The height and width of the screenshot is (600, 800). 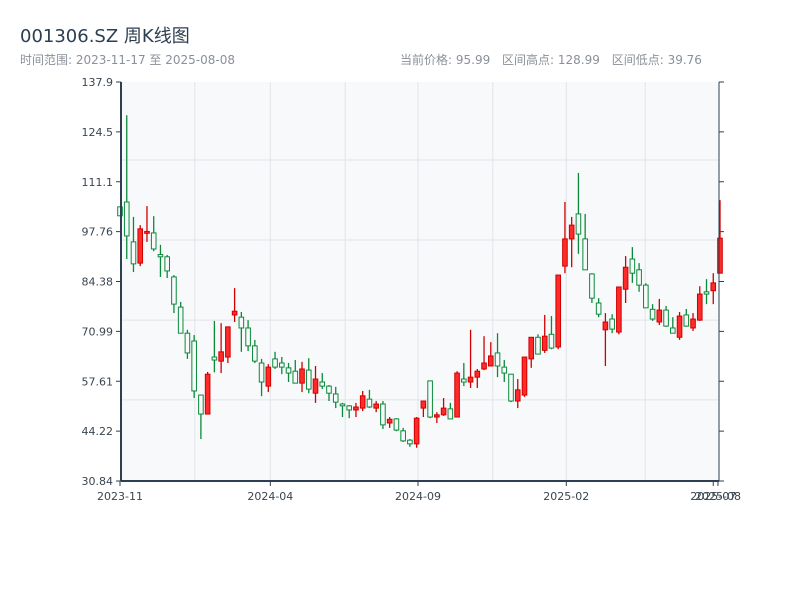 I want to click on y-tick-label: 30.84, so click(x=98, y=481).